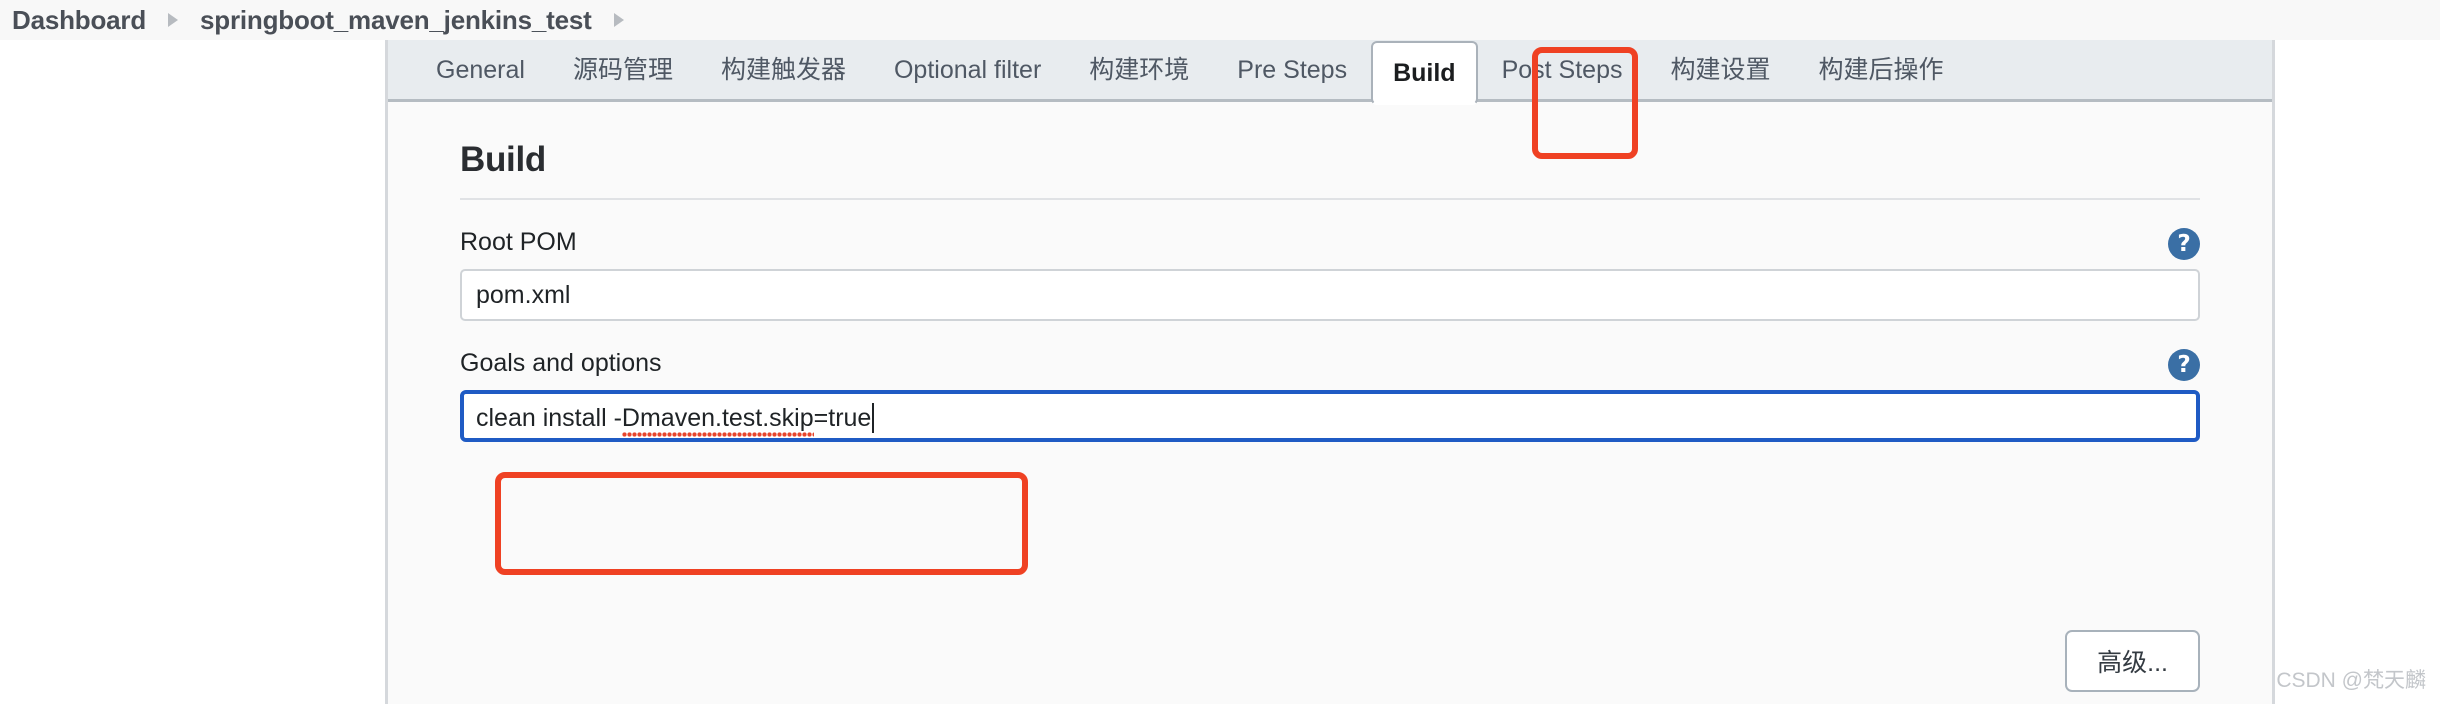 This screenshot has width=2440, height=704. What do you see at coordinates (396, 20) in the screenshot?
I see `breadcrumb-item-job: springboot_maven_jenkins_test` at bounding box center [396, 20].